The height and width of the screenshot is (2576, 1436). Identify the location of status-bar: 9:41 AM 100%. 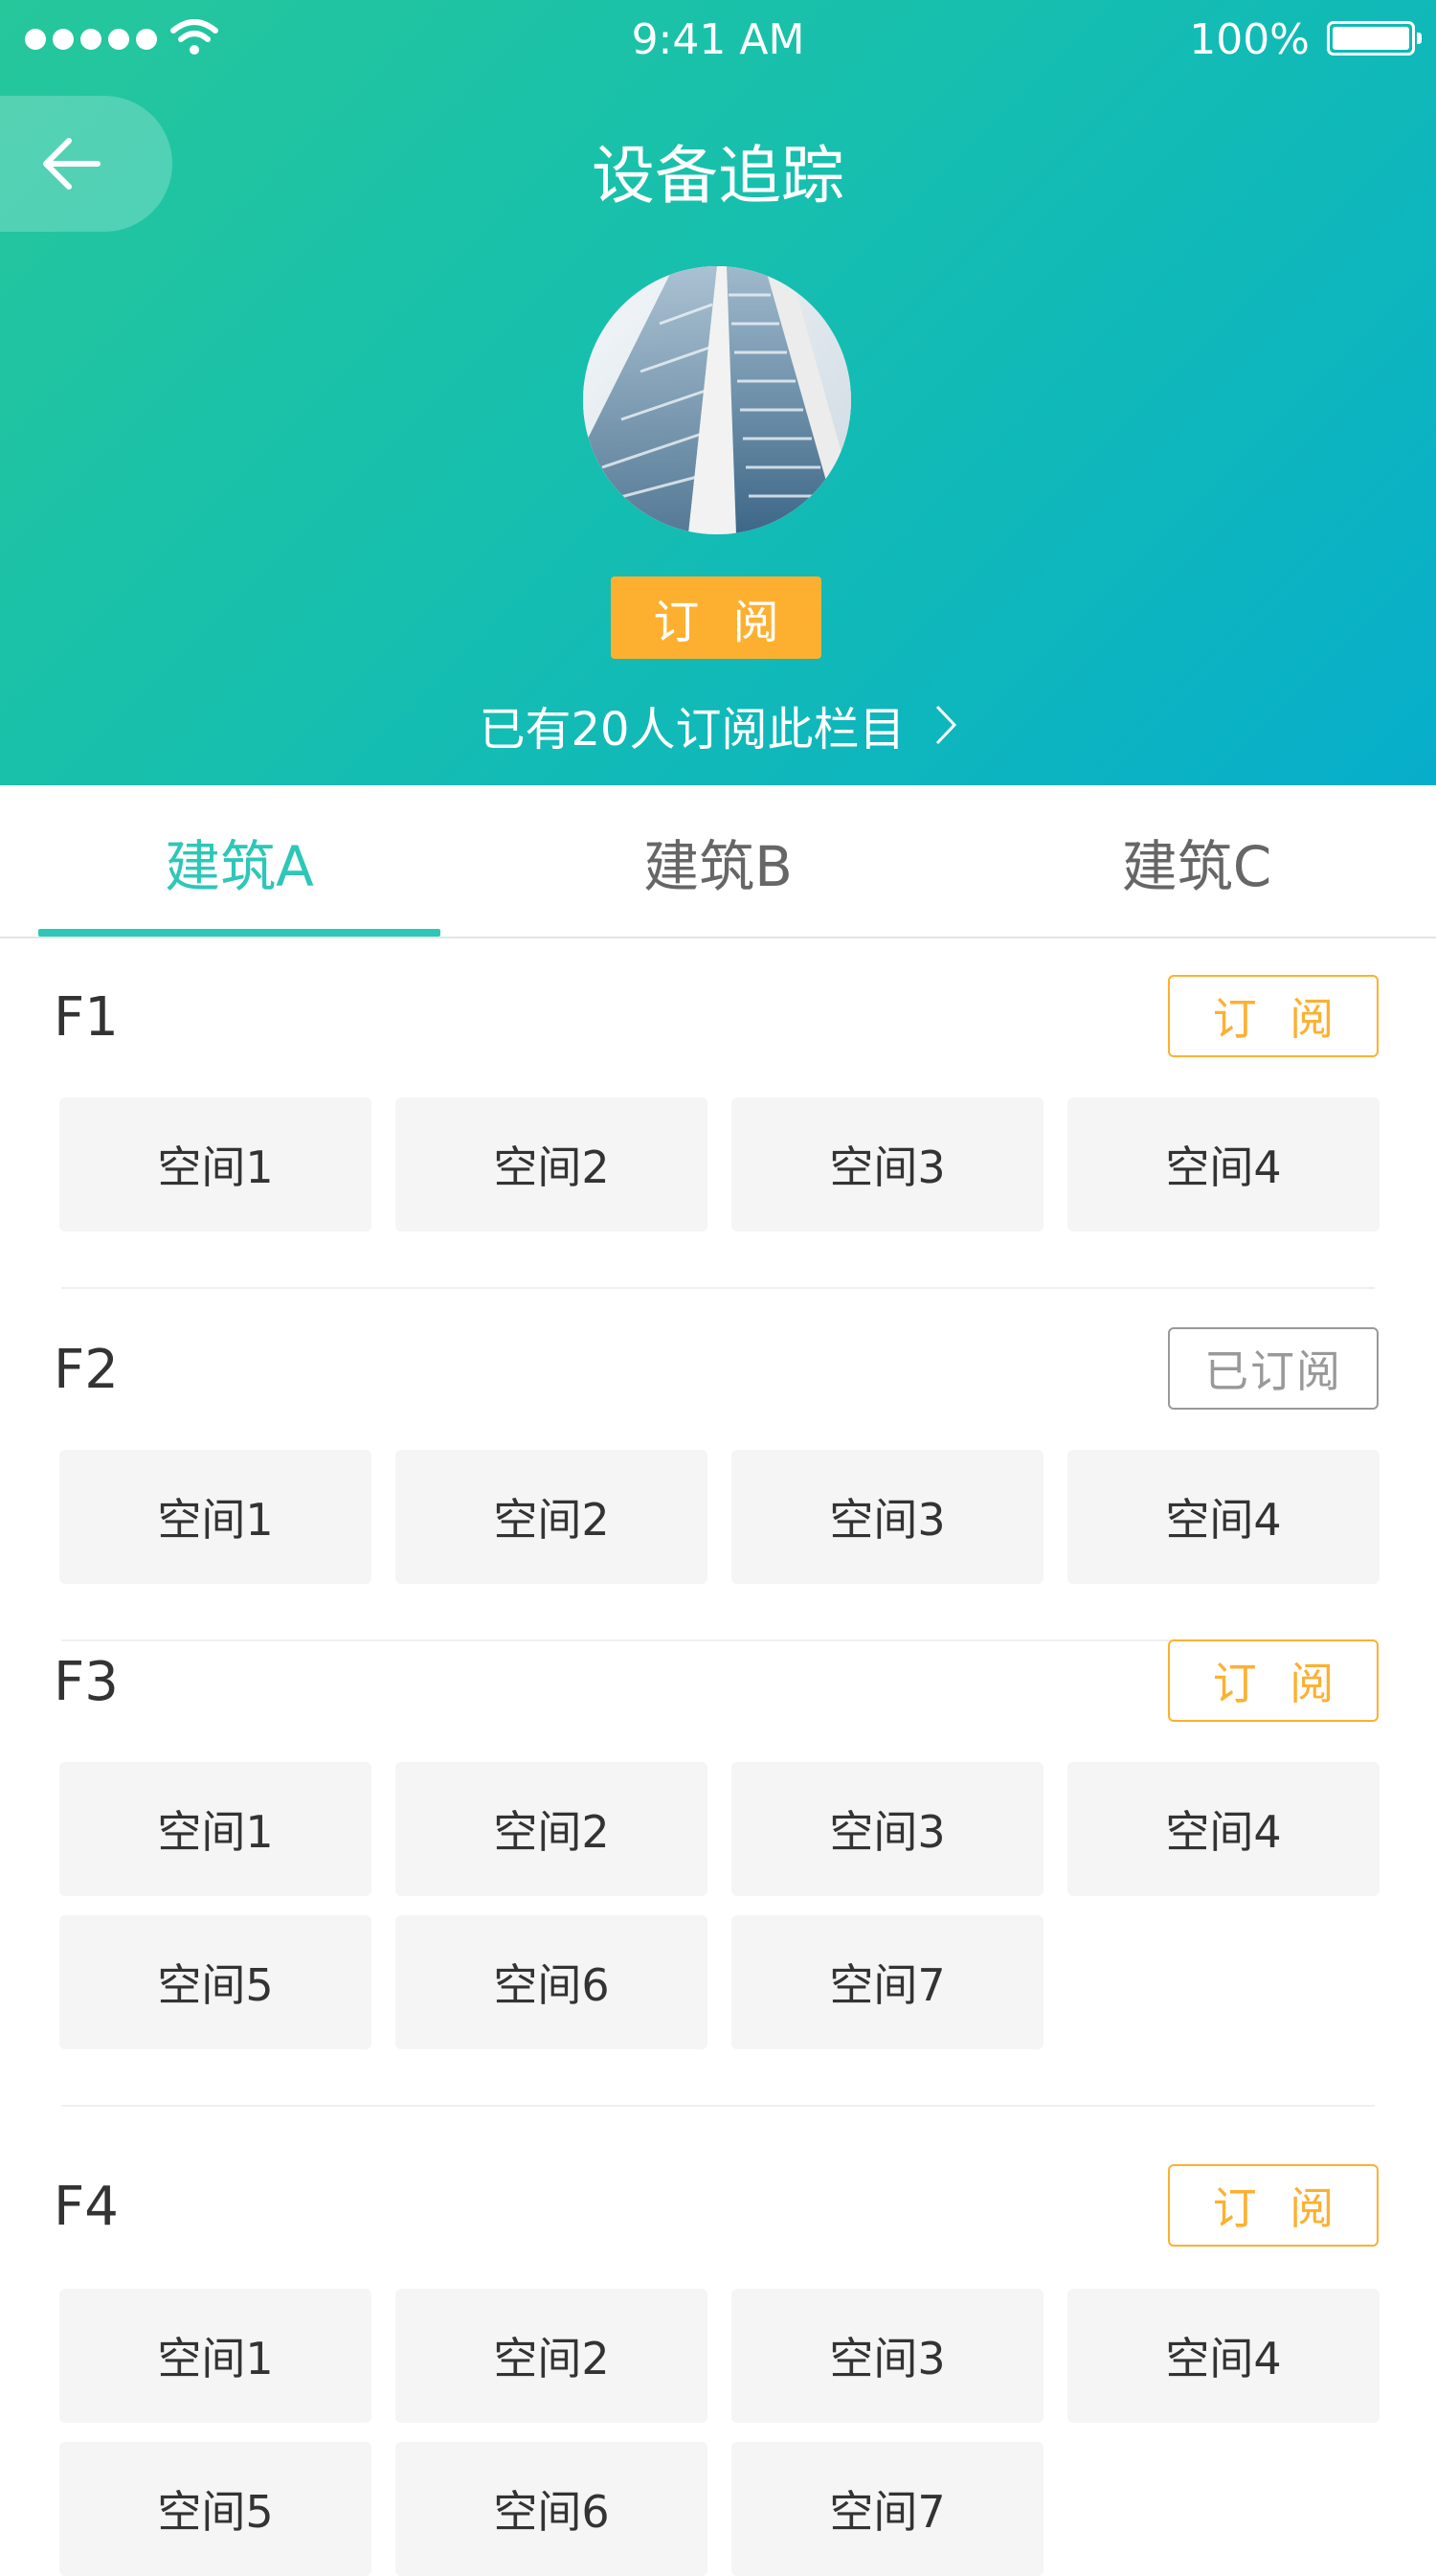
(718, 40).